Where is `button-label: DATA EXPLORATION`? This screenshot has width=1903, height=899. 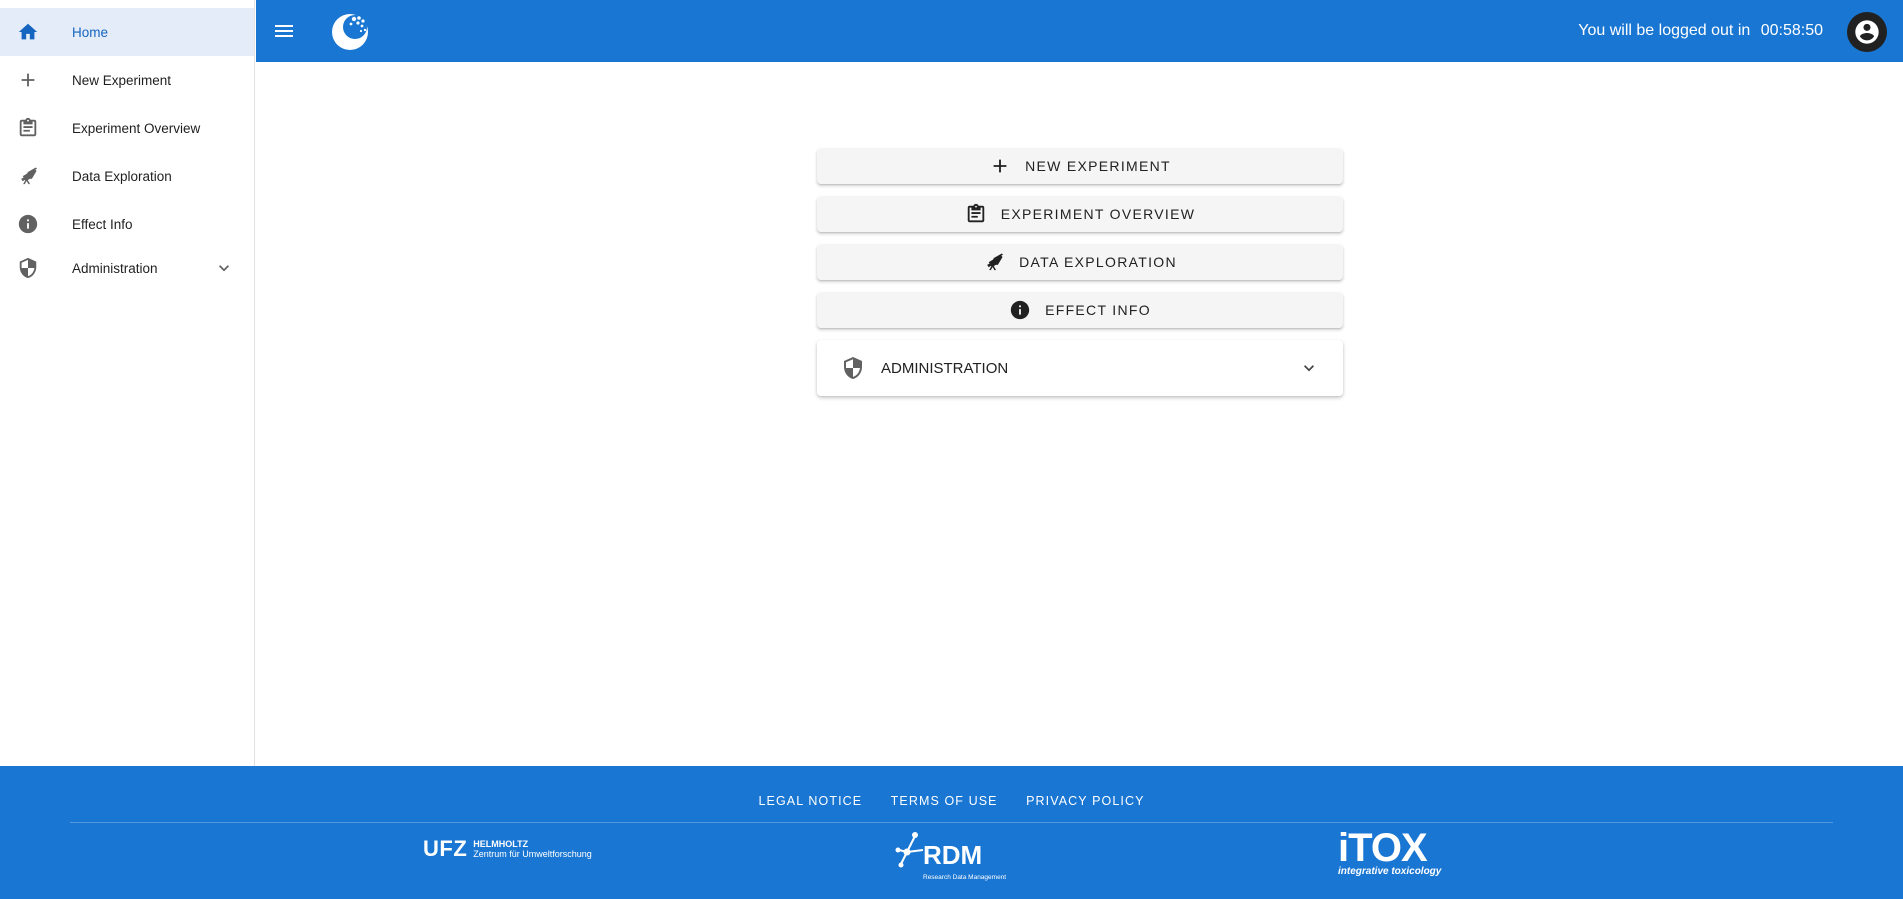
button-label: DATA EXPLORATION is located at coordinates (1098, 262).